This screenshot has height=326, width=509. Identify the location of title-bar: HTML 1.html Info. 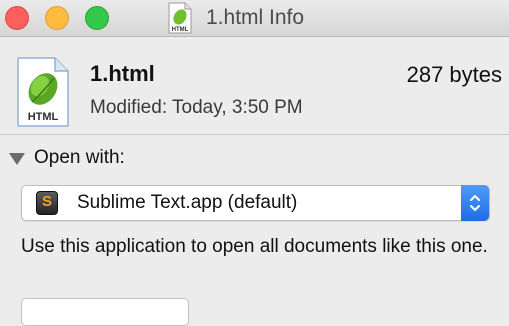
(254, 18).